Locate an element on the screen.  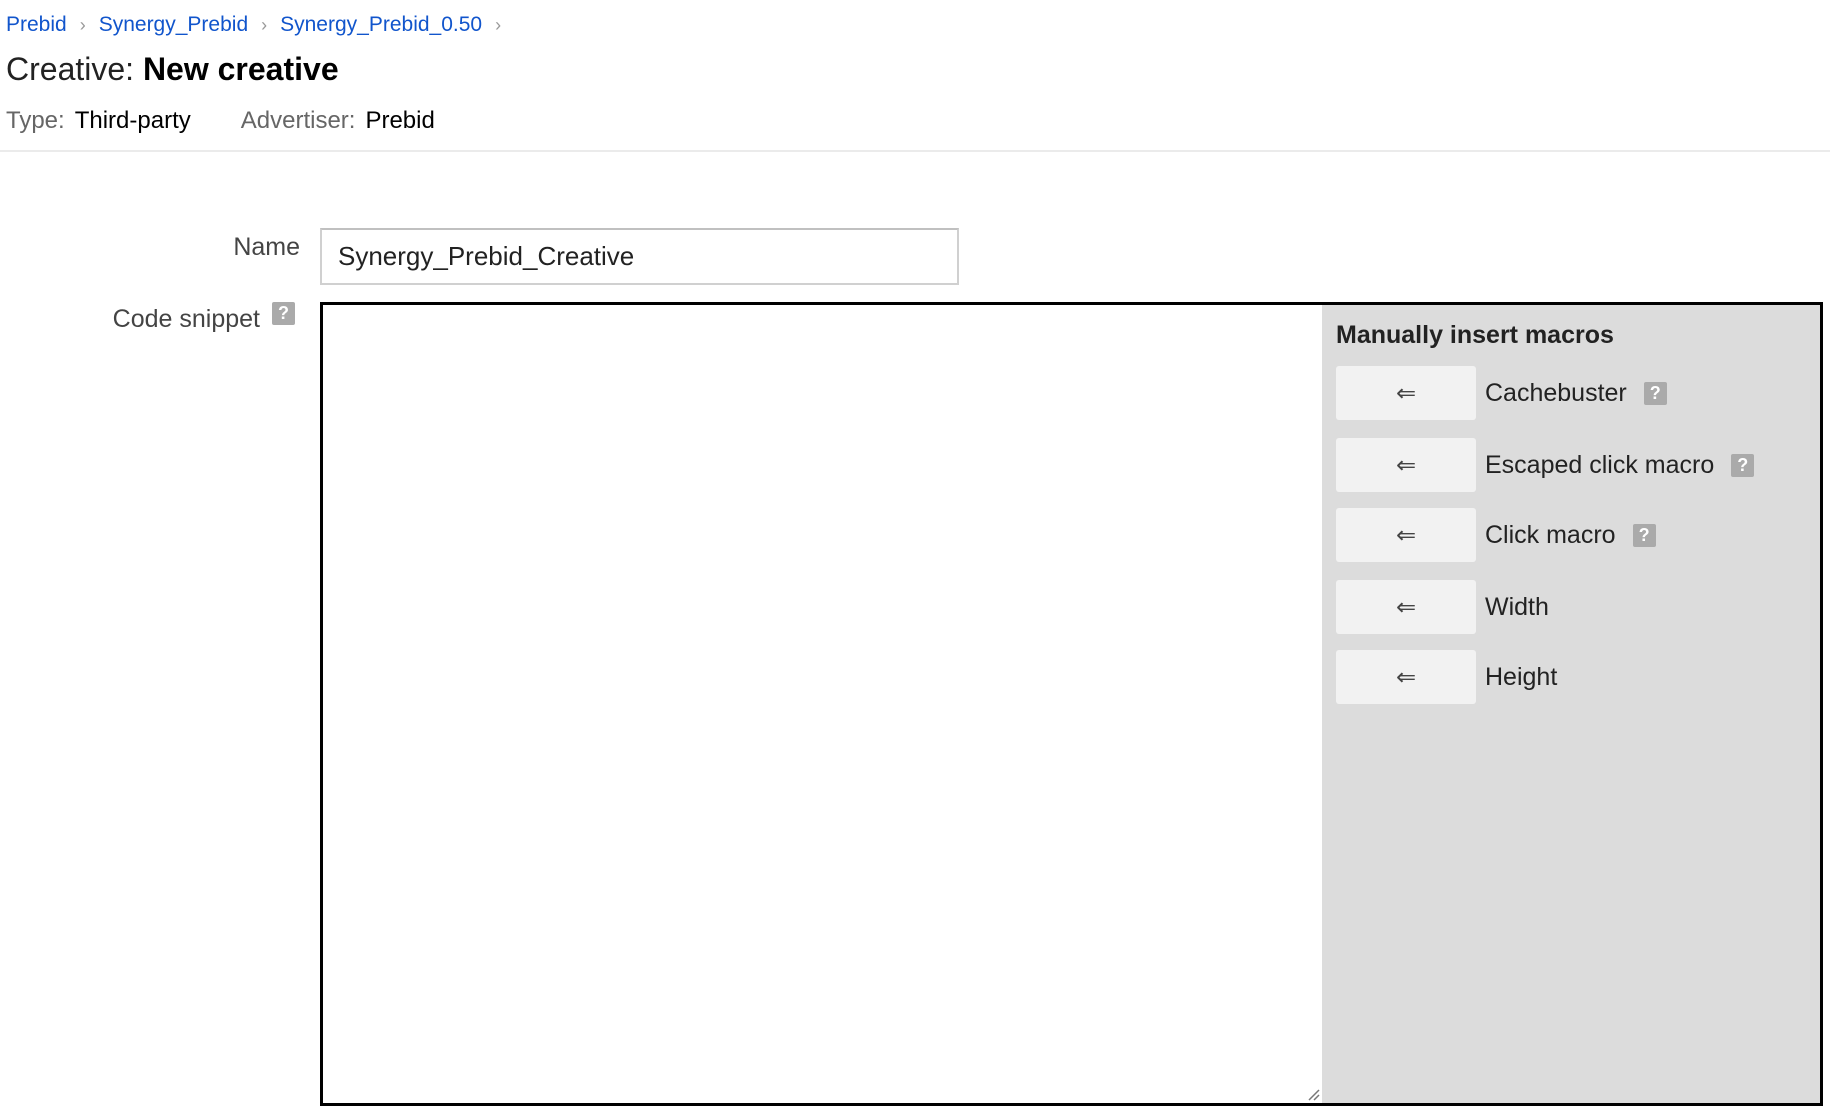
macro-label: Escaped click macro is located at coordinates (1600, 464).